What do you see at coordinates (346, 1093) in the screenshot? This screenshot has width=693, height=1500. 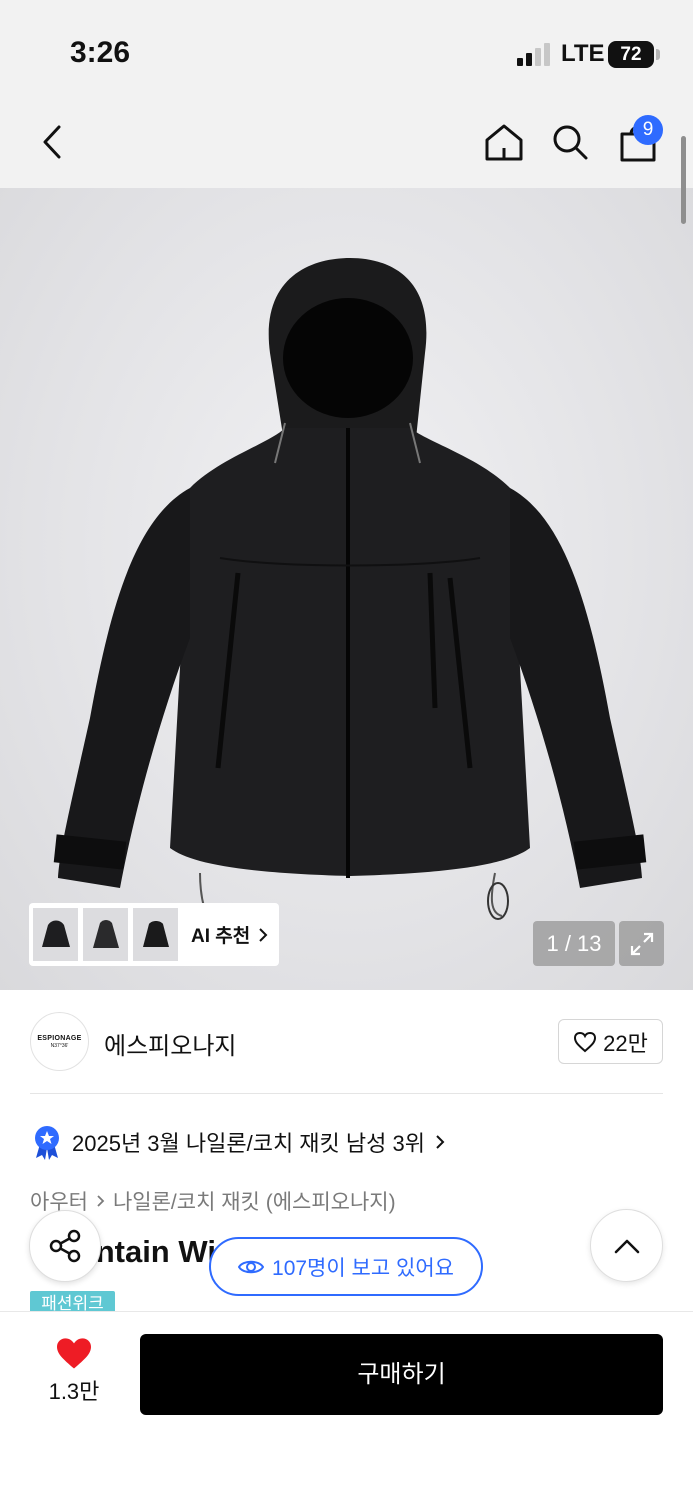 I see `divider` at bounding box center [346, 1093].